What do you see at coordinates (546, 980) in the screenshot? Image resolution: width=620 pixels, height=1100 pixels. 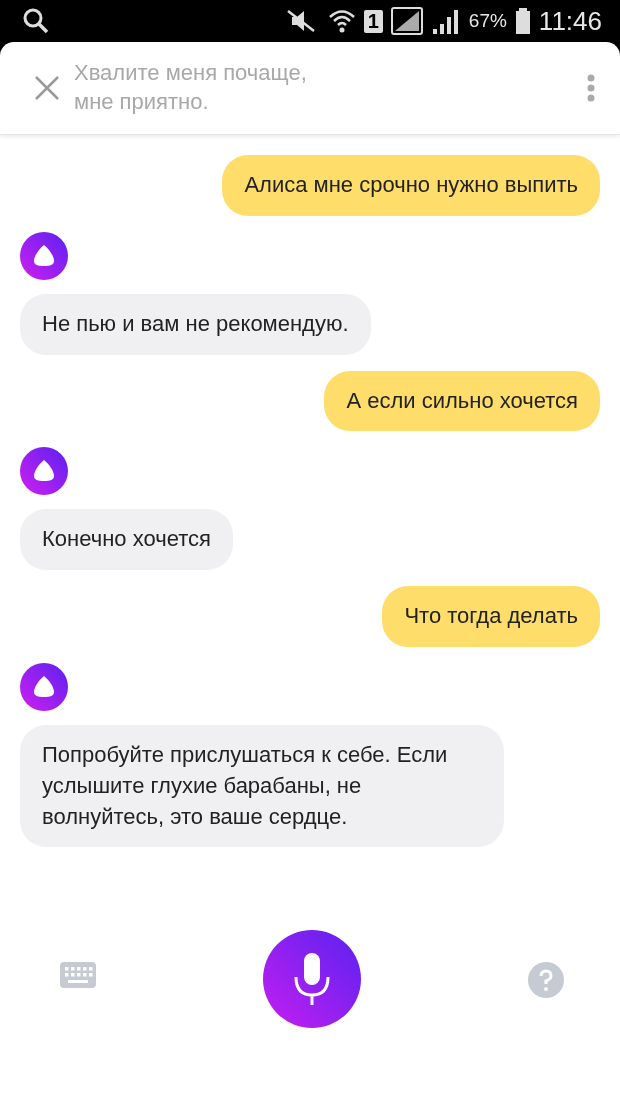 I see `help-button` at bounding box center [546, 980].